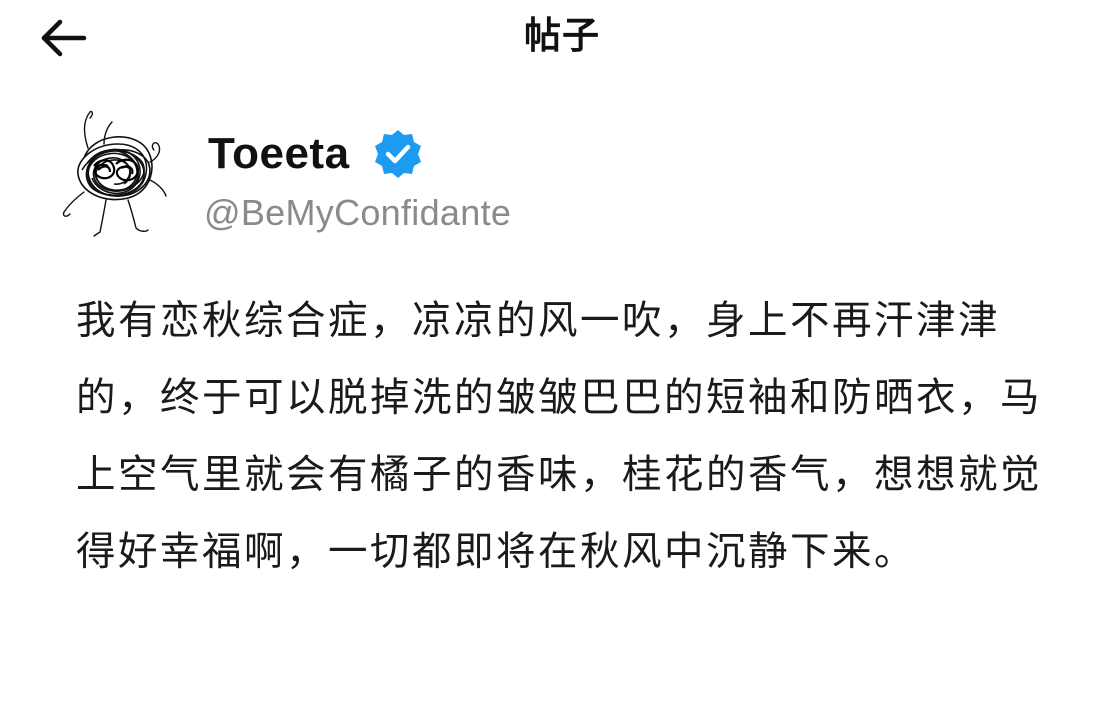  I want to click on page-title: 帖子, so click(560, 36).